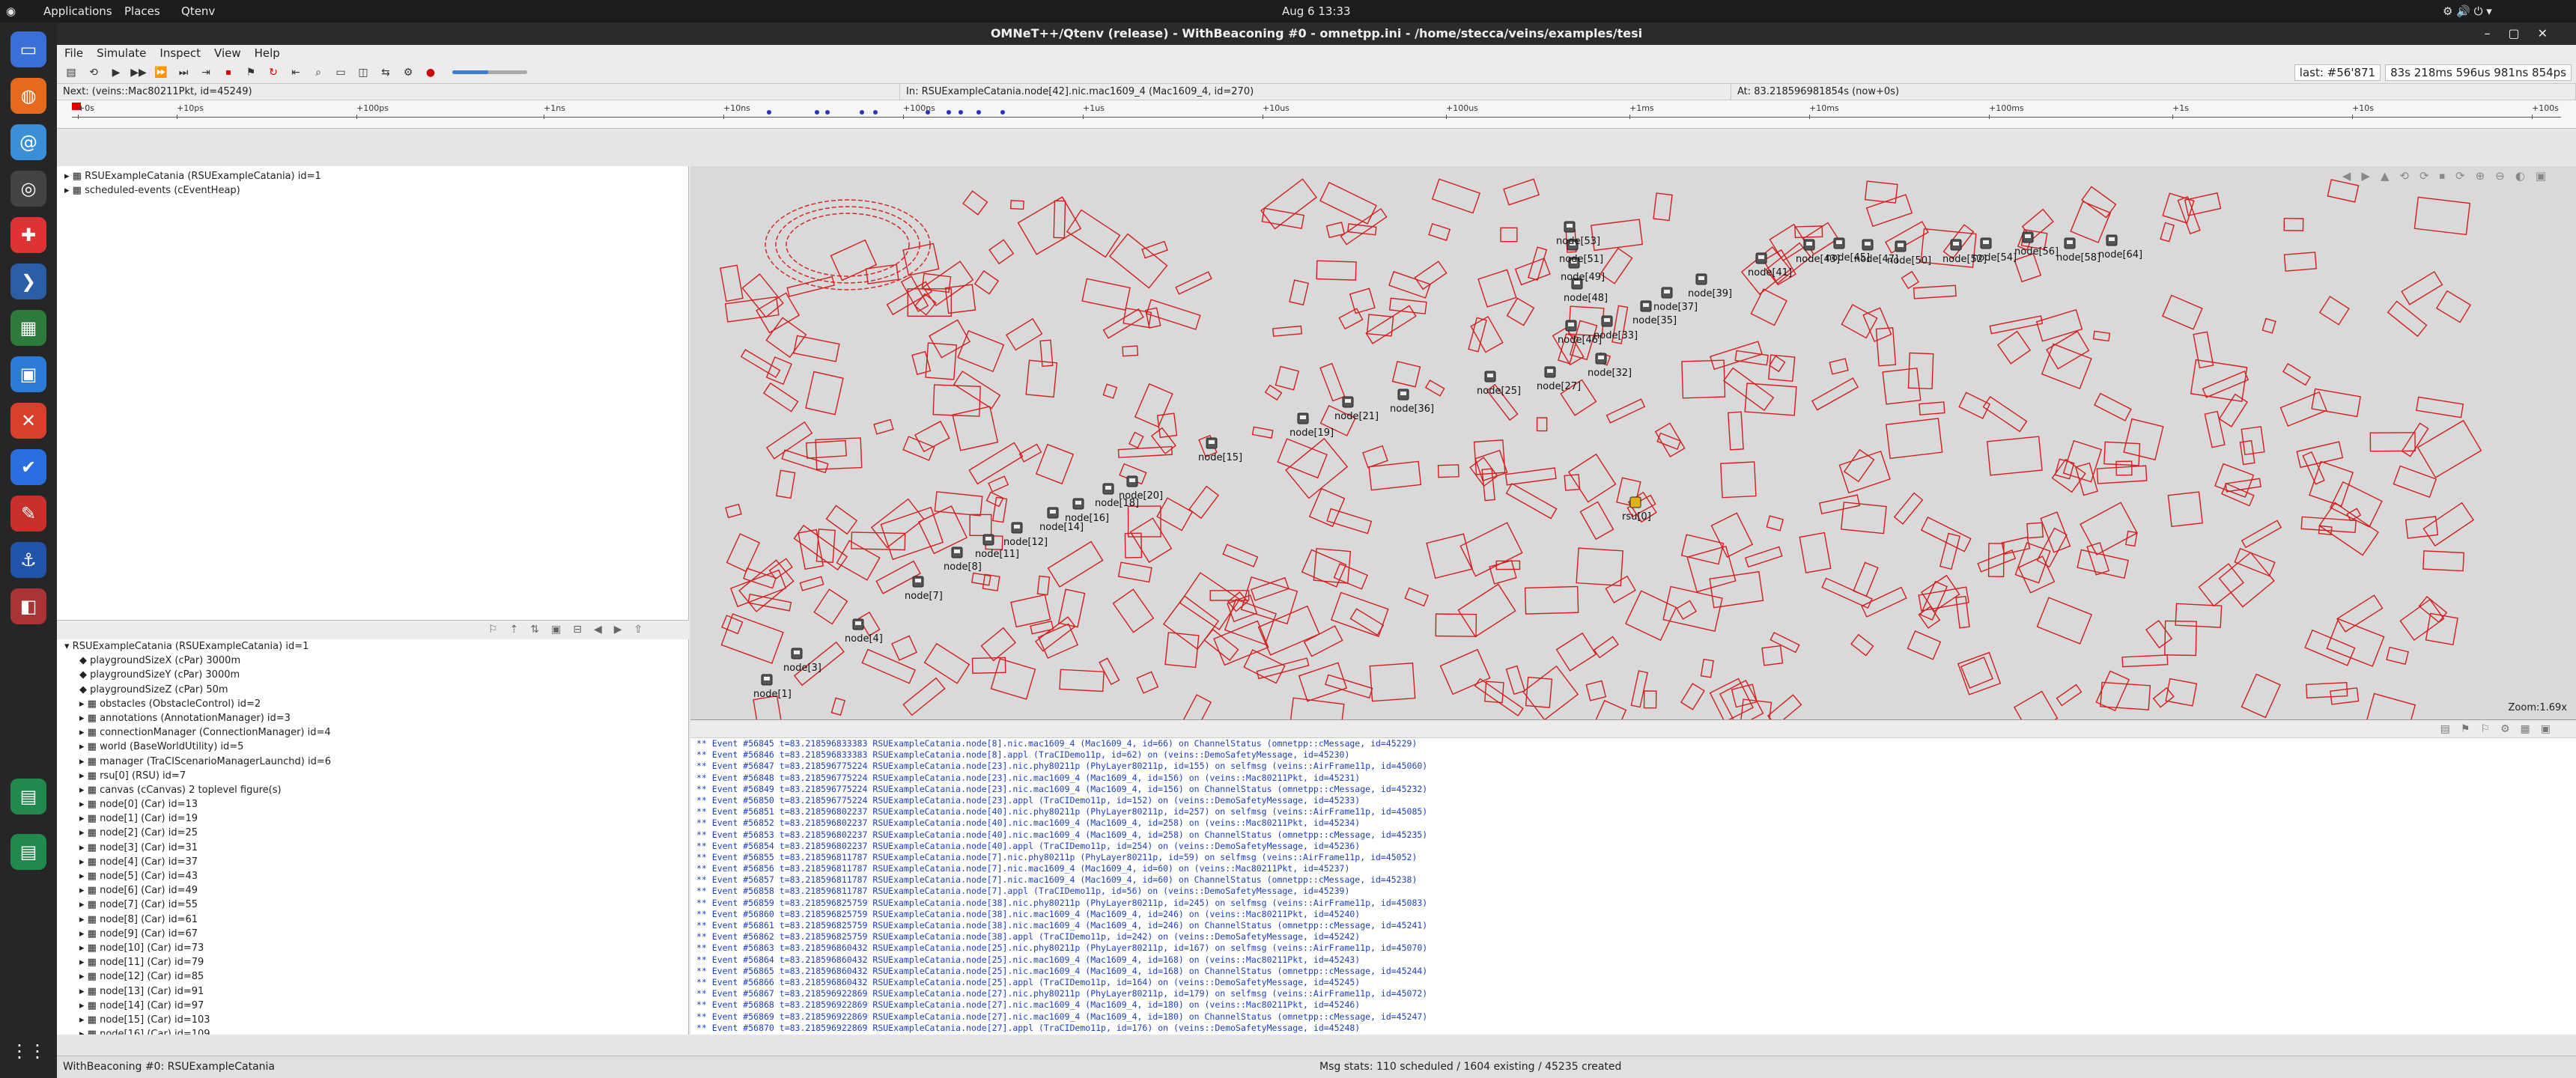 The width and height of the screenshot is (2576, 1078). What do you see at coordinates (372, 976) in the screenshot?
I see `inspector-tree-row: ▸ ▦ node[12] (Car) id=85` at bounding box center [372, 976].